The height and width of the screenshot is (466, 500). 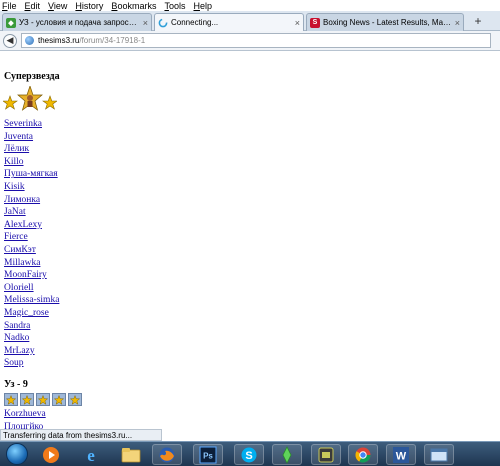 What do you see at coordinates (167, 454) in the screenshot?
I see `firefox-icon` at bounding box center [167, 454].